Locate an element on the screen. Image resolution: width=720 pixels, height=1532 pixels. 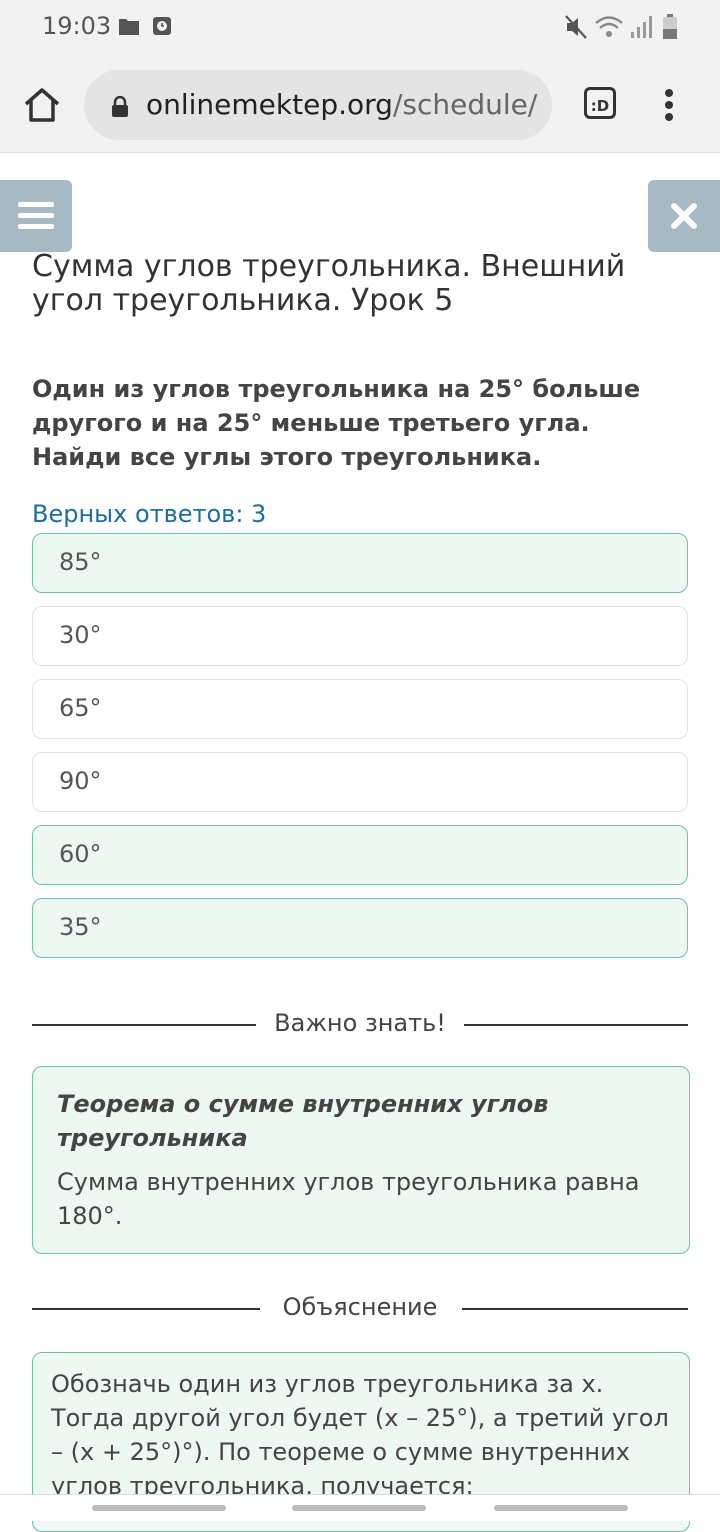
answer-option: 85° is located at coordinates (360, 563).